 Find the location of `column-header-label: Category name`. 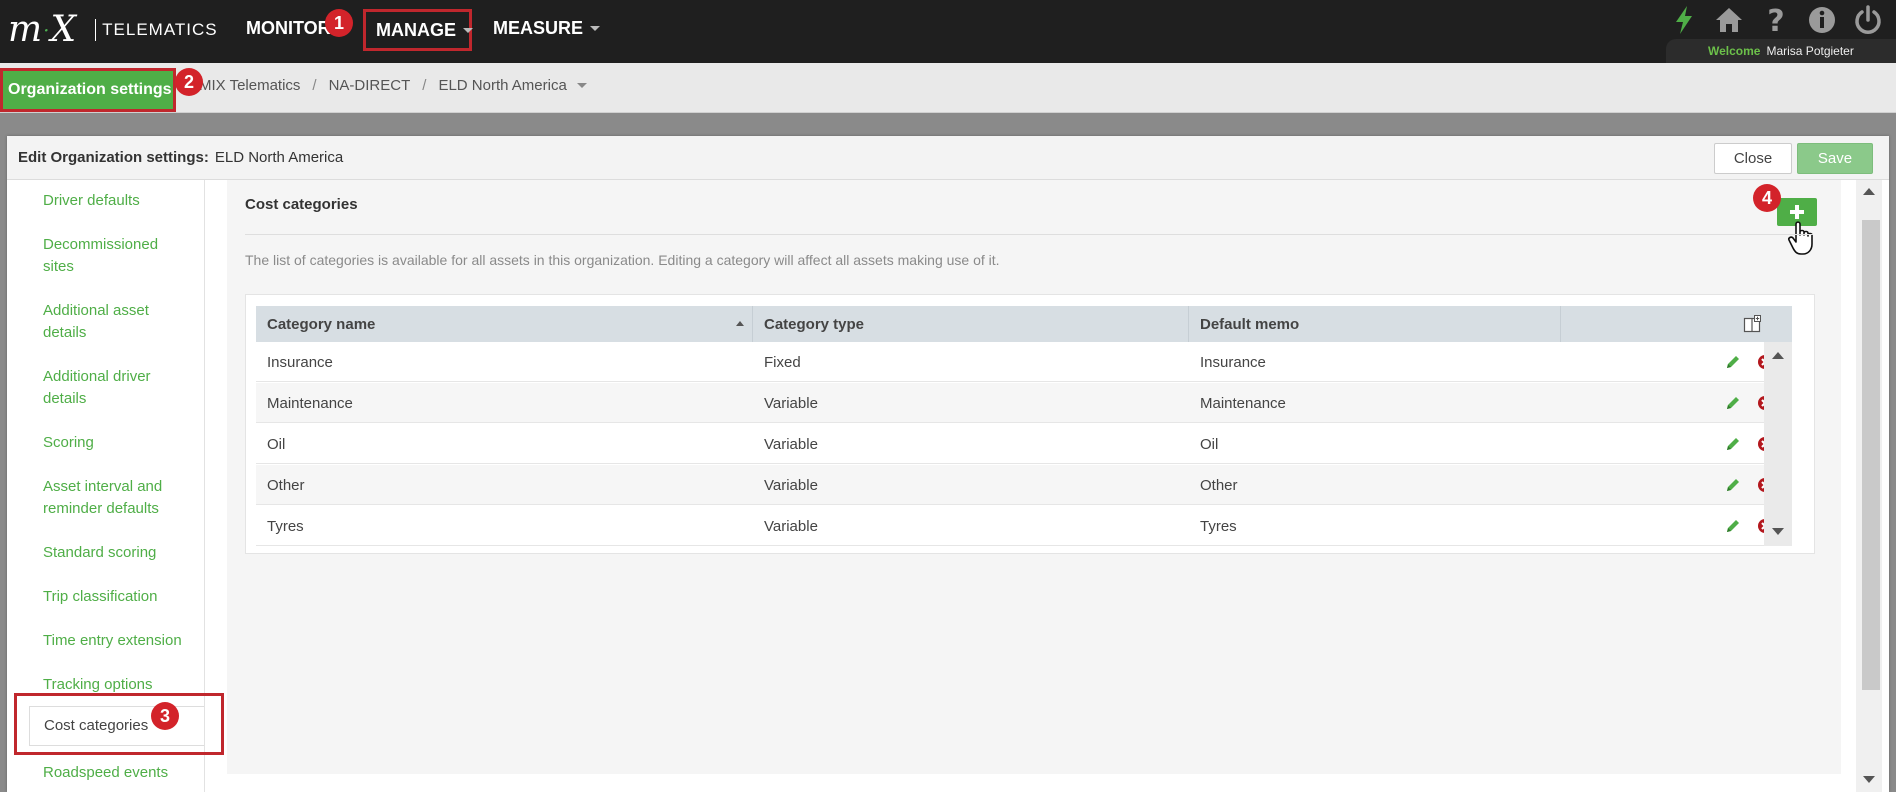

column-header-label: Category name is located at coordinates (321, 324).